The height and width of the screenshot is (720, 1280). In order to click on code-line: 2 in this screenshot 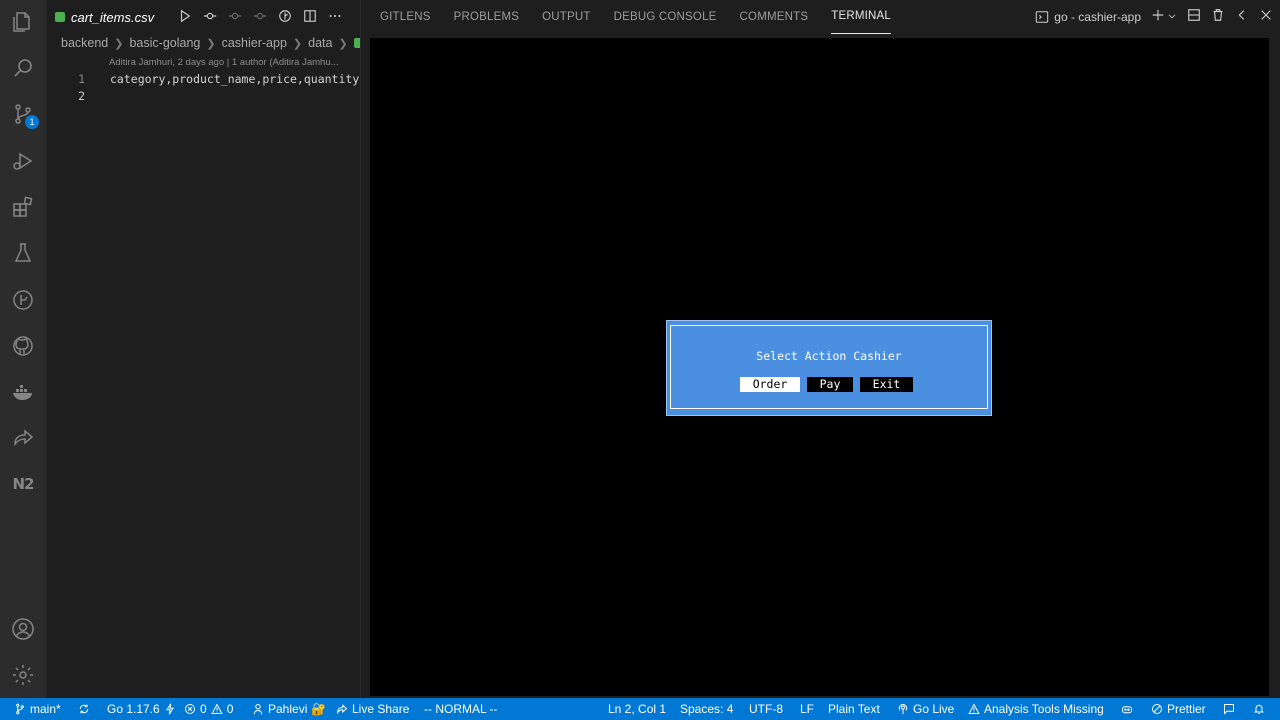, I will do `click(203, 96)`.